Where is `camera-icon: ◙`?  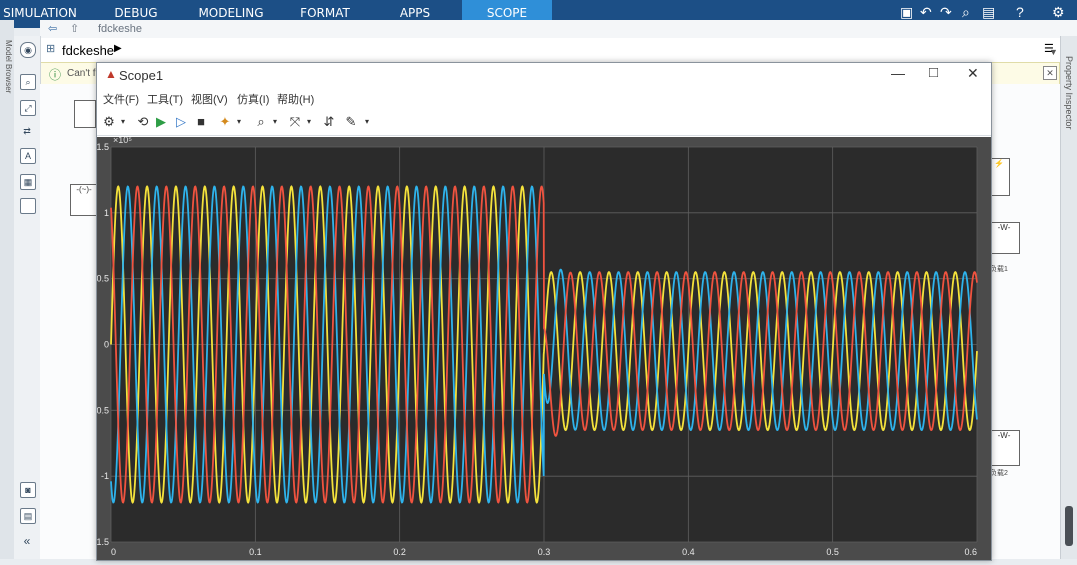 camera-icon: ◙ is located at coordinates (28, 490).